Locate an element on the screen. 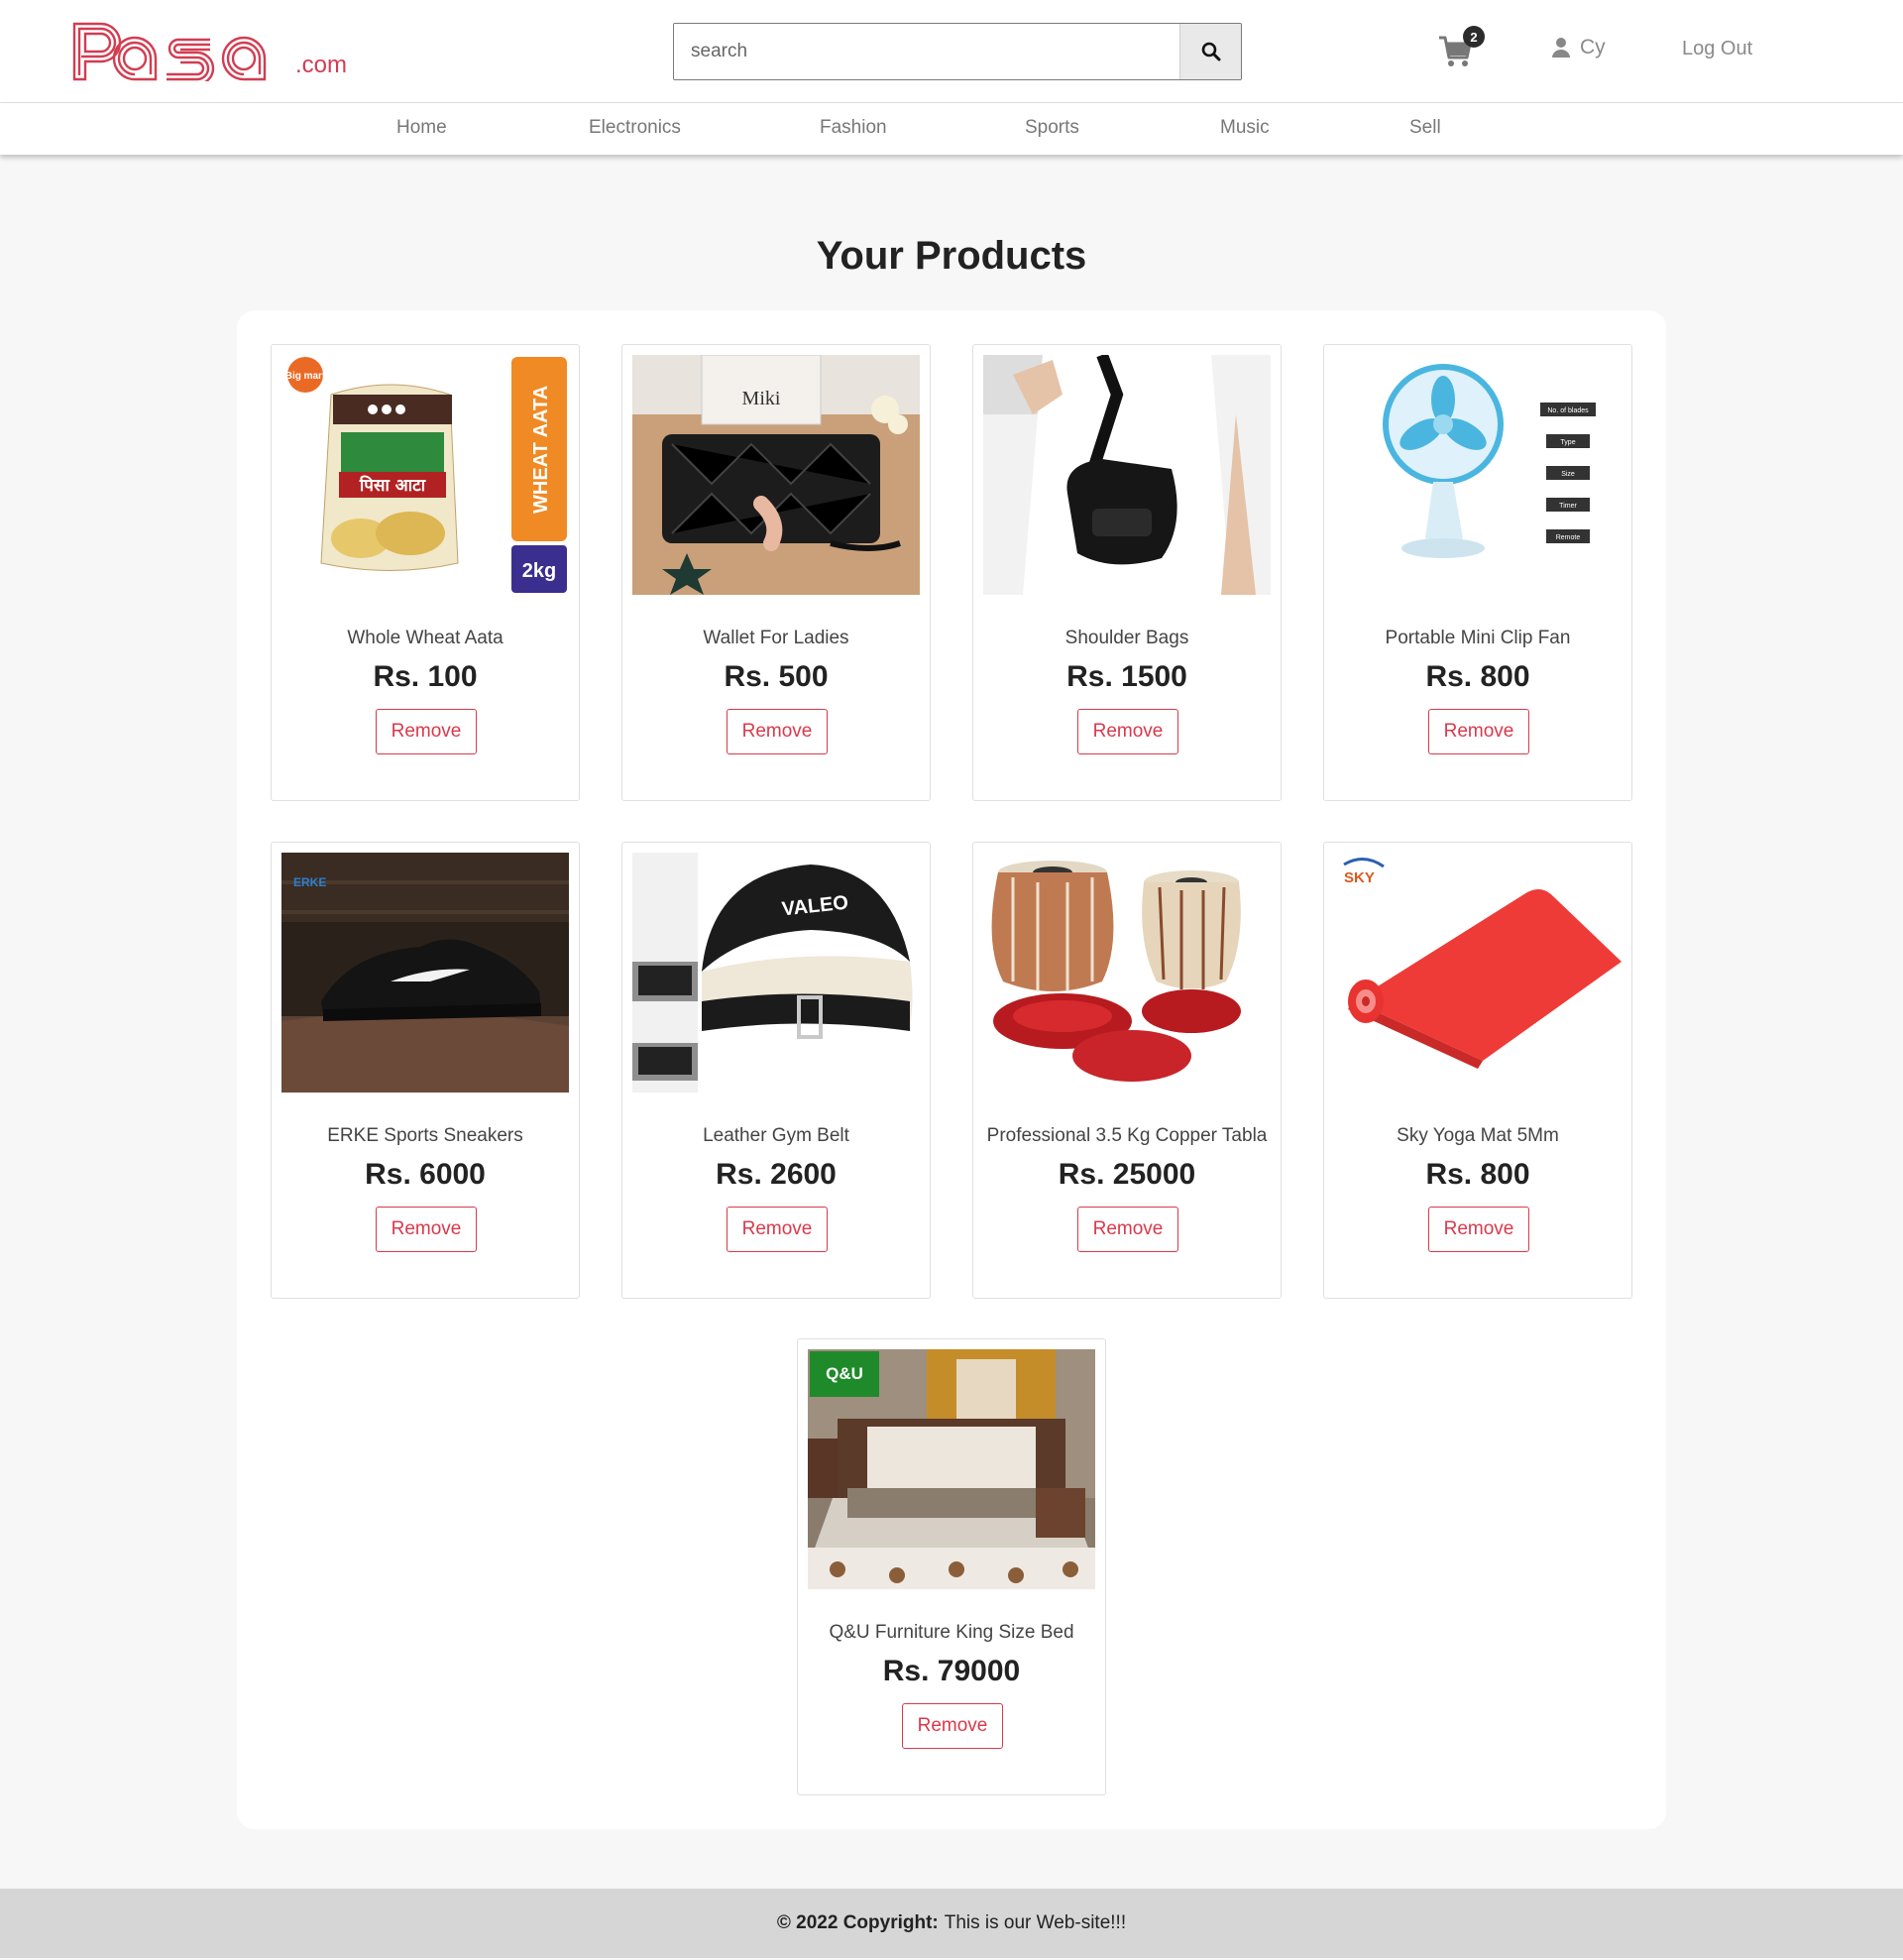 The image size is (1903, 1960). product-image-wallet: Miki is located at coordinates (776, 475).